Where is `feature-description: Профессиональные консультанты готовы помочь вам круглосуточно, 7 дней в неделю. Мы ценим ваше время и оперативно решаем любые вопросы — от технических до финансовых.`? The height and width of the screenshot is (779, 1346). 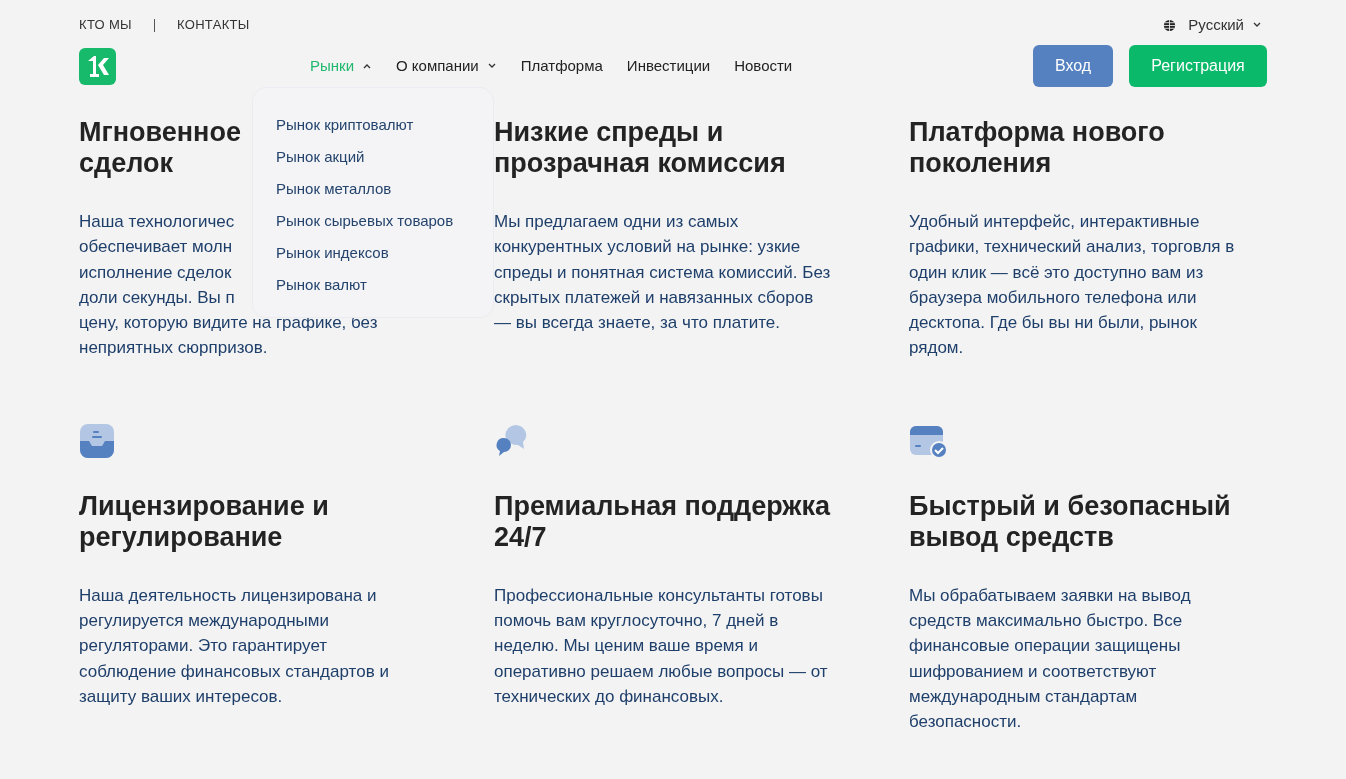
feature-description: Профессиональные консультанты готовы помочь вам круглосуточно, 7 дней в неделю. Мы ценим ваше время и оперативно решаем любые вопросы — от технических до финансовых. is located at coordinates (661, 646).